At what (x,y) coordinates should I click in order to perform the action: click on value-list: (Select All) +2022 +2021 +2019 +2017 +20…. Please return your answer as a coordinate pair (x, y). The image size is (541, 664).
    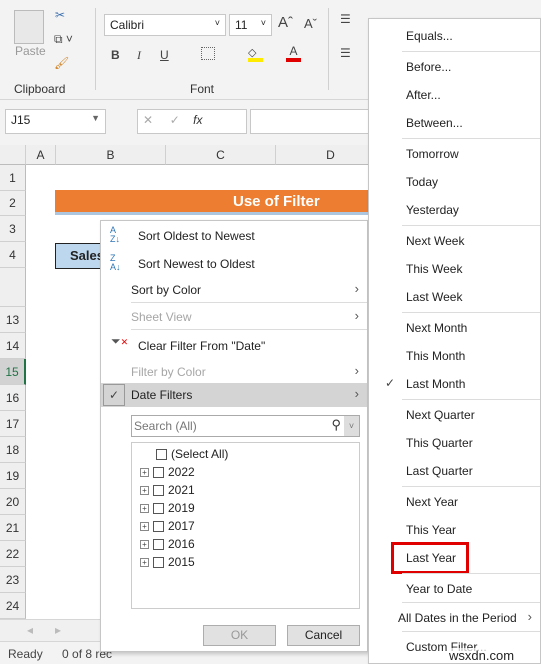
    Looking at the image, I should click on (245, 525).